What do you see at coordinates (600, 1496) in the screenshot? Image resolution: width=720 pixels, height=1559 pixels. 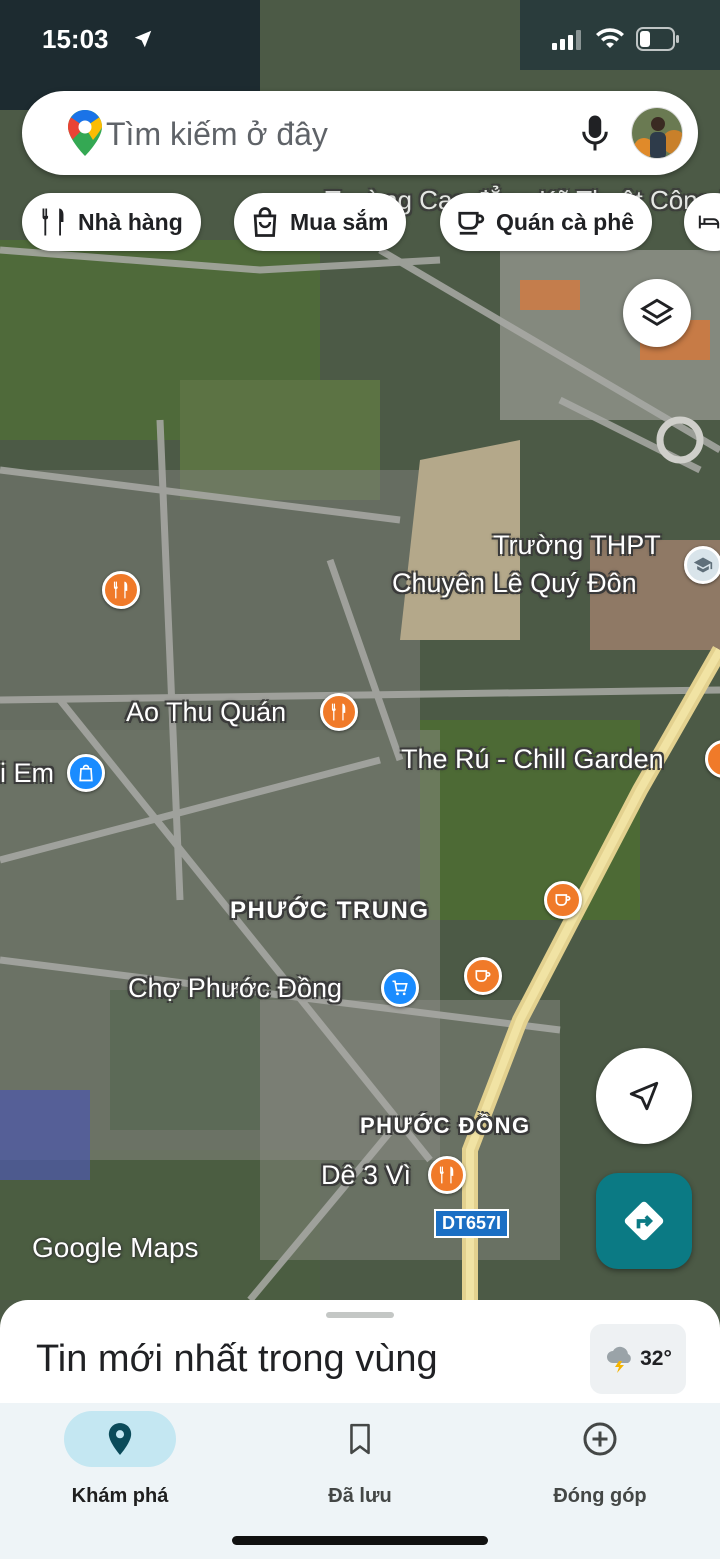 I see `nav-contribute-label: Đóng góp` at bounding box center [600, 1496].